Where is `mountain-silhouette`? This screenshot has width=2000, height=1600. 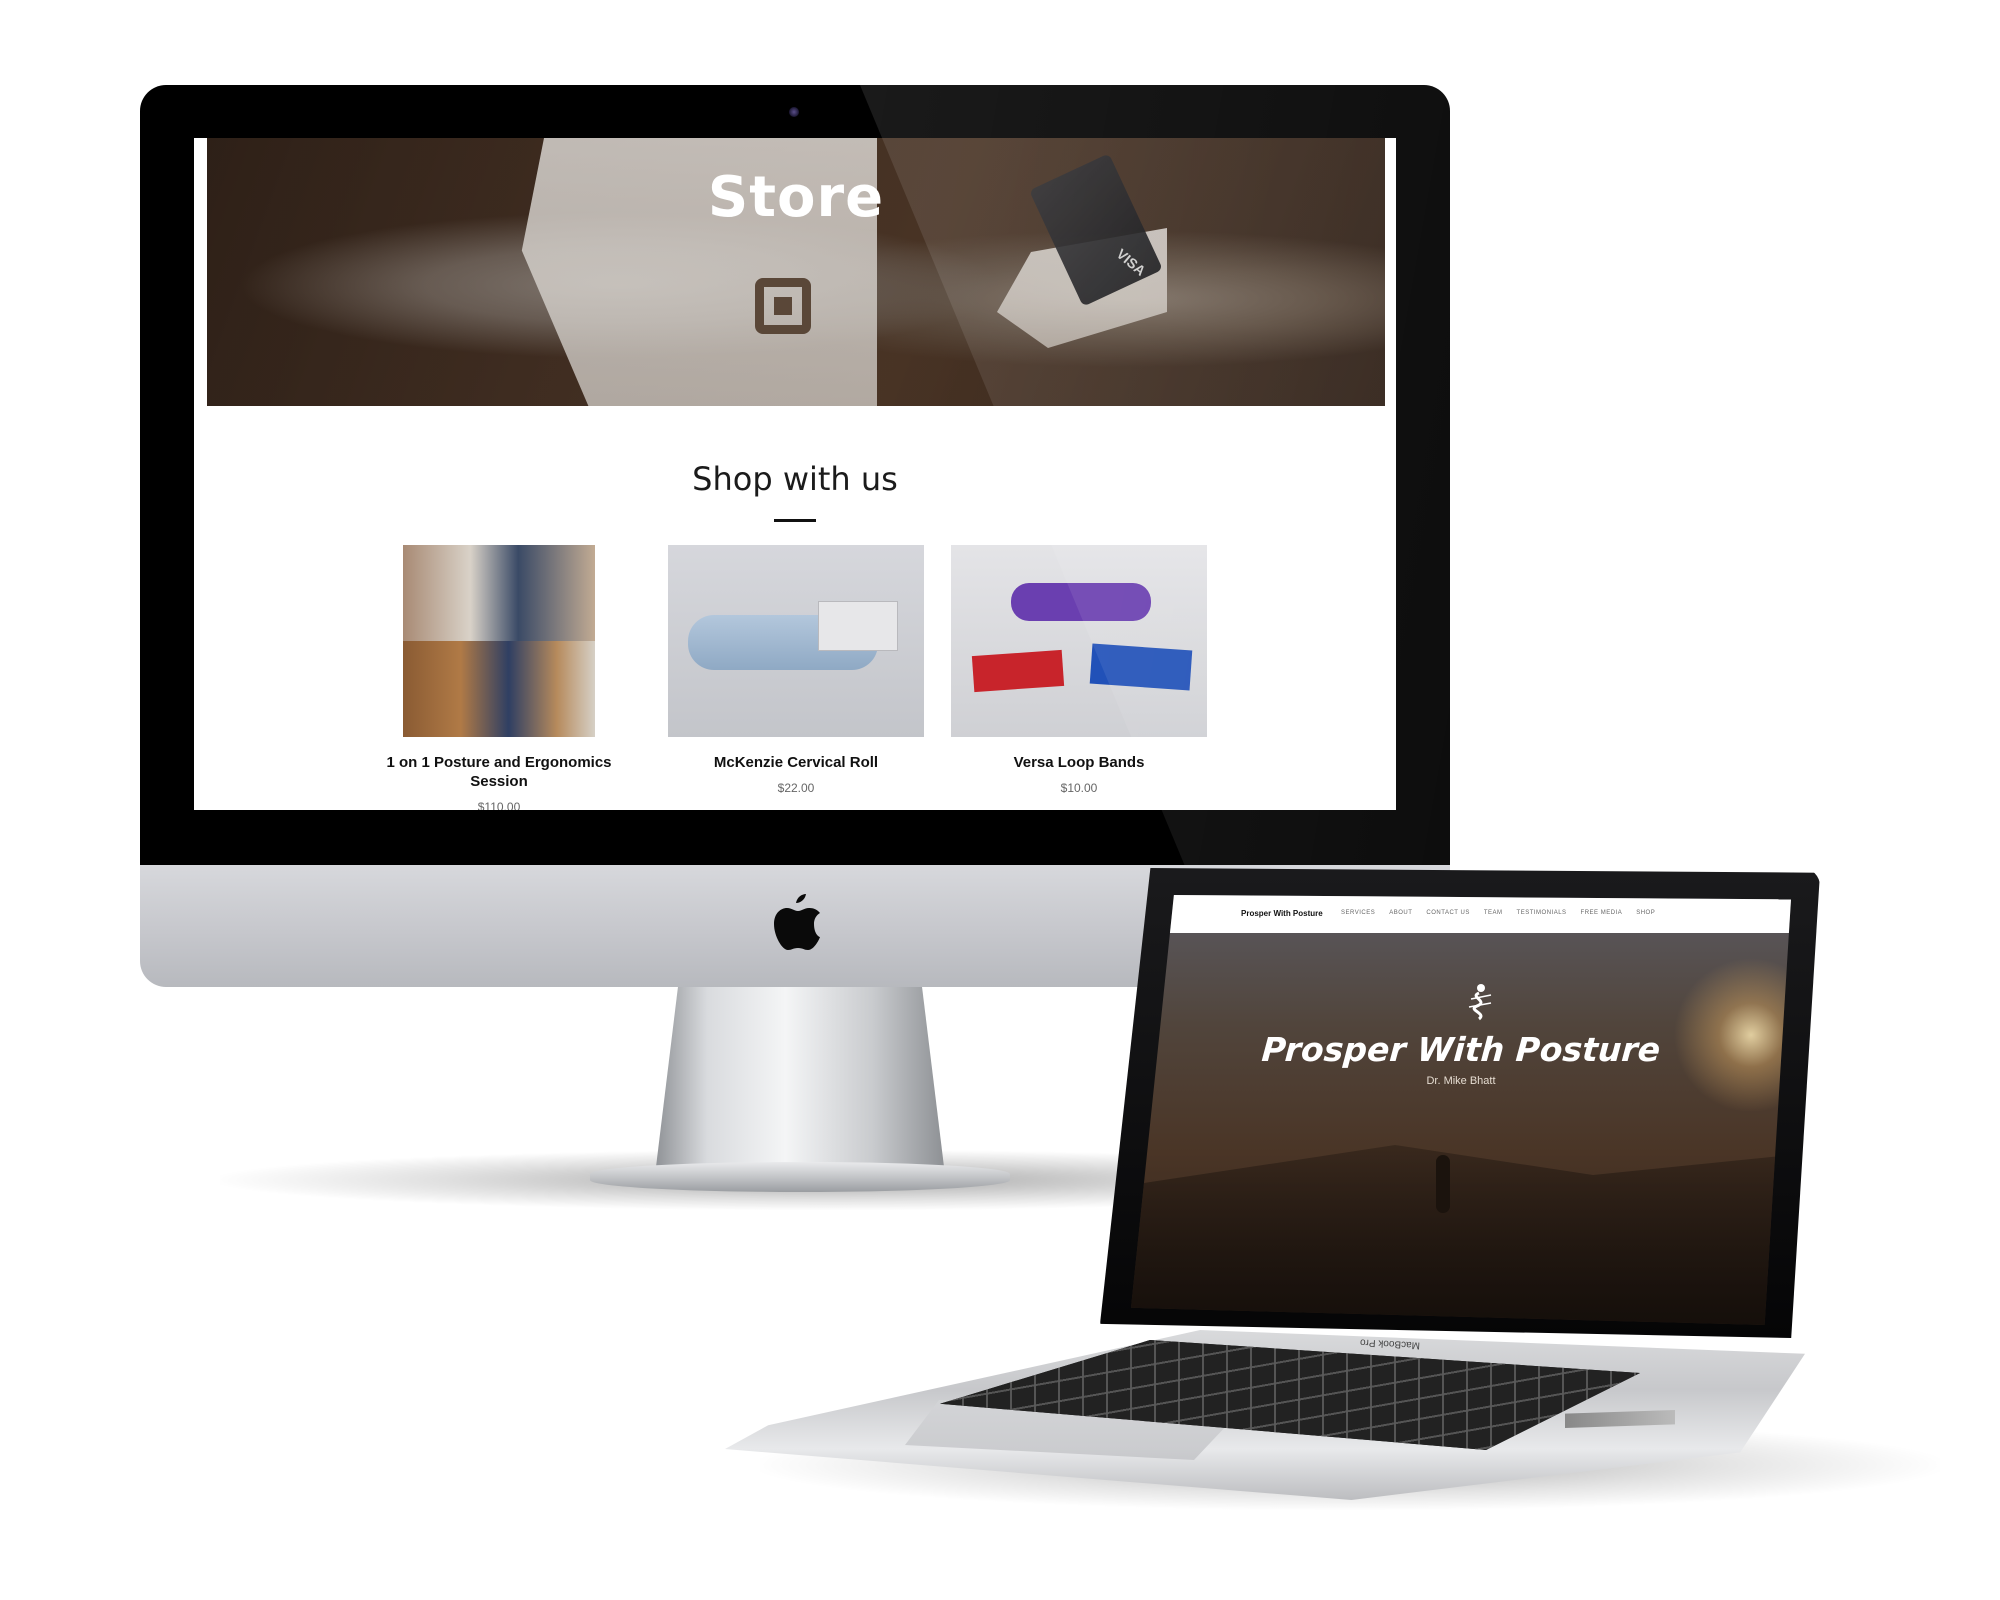
mountain-silhouette is located at coordinates (1461, 1235).